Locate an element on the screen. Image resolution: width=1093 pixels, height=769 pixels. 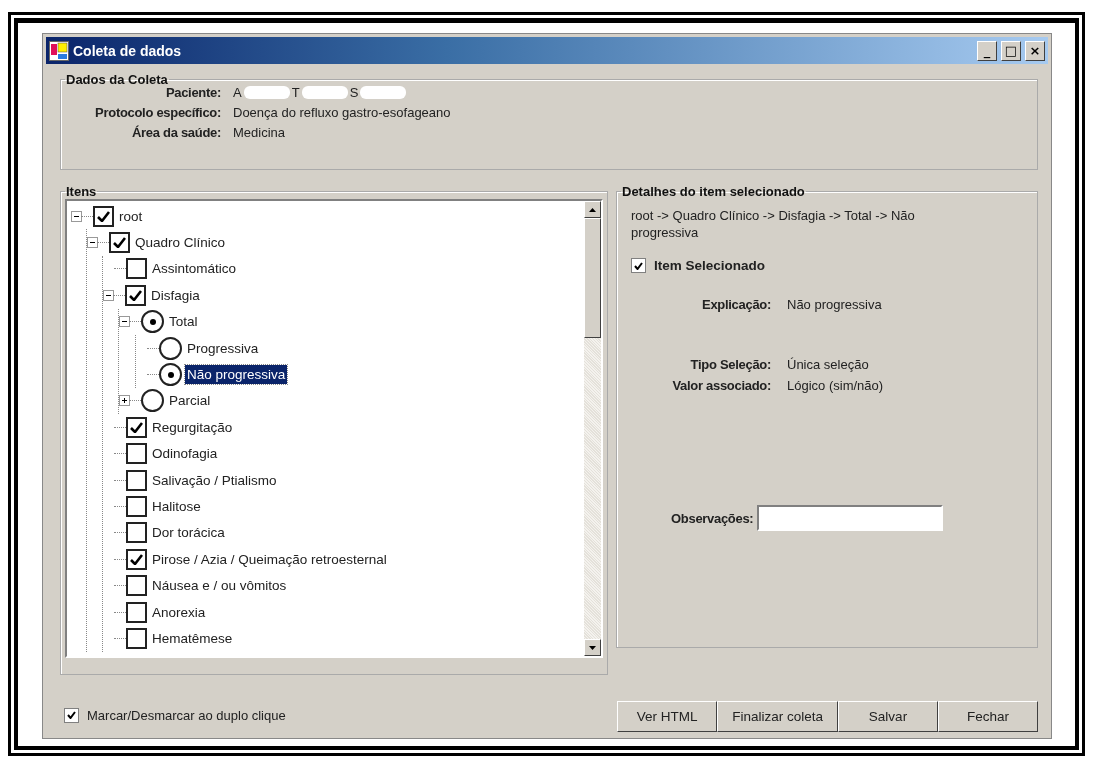
tree-item: Regurgitação is located at coordinates (192, 427).